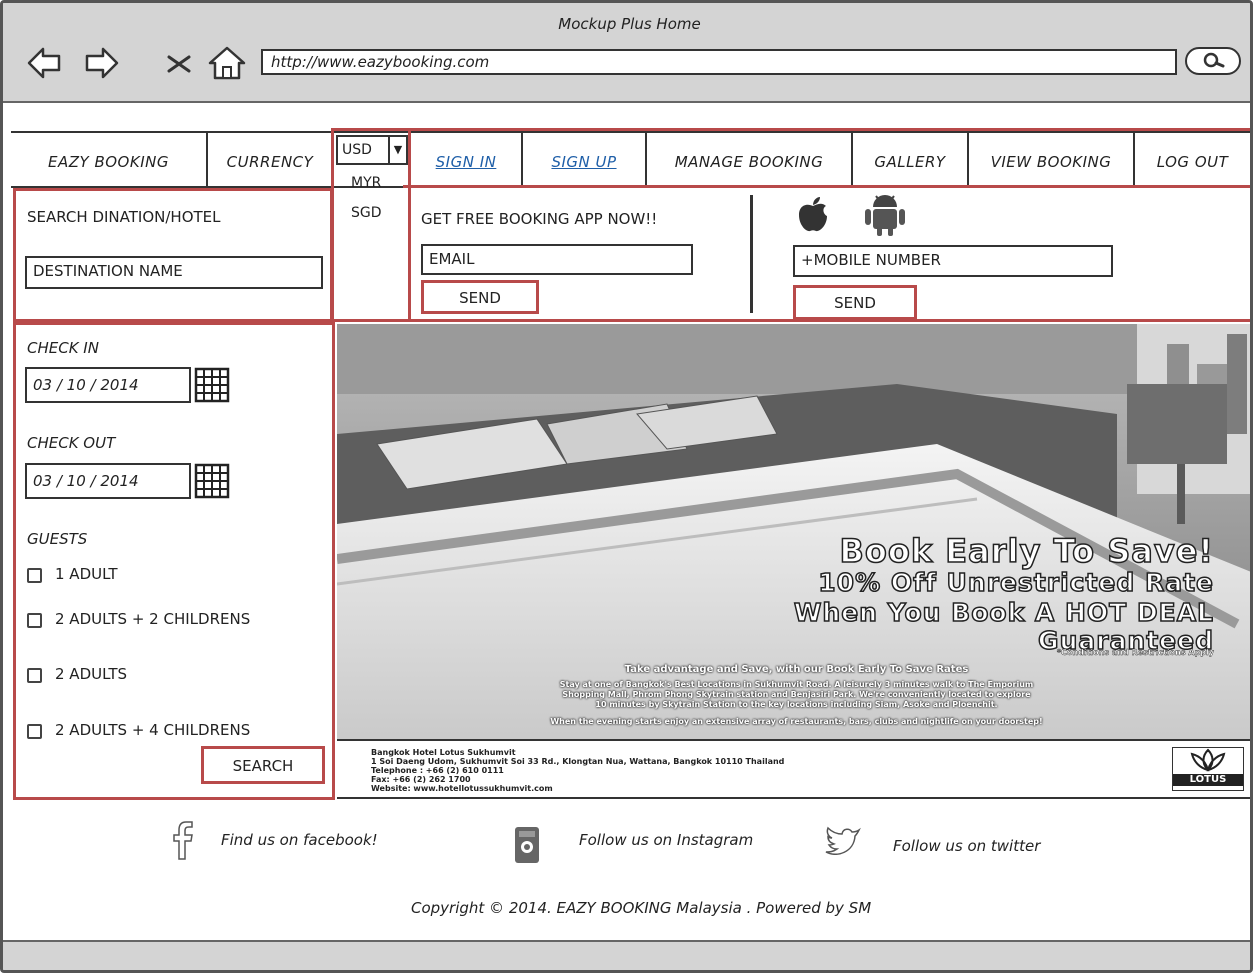  I want to click on mobile-send-button: SEND, so click(855, 302).